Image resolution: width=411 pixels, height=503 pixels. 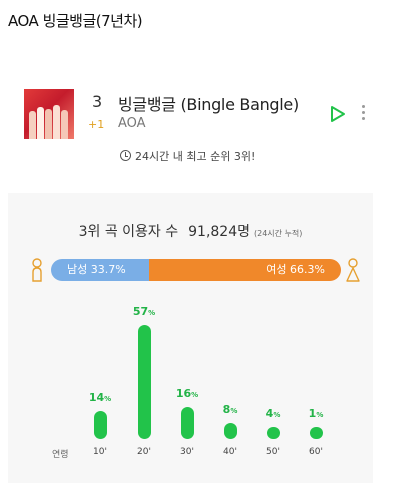 I want to click on age-group-label: 20', so click(x=144, y=452).